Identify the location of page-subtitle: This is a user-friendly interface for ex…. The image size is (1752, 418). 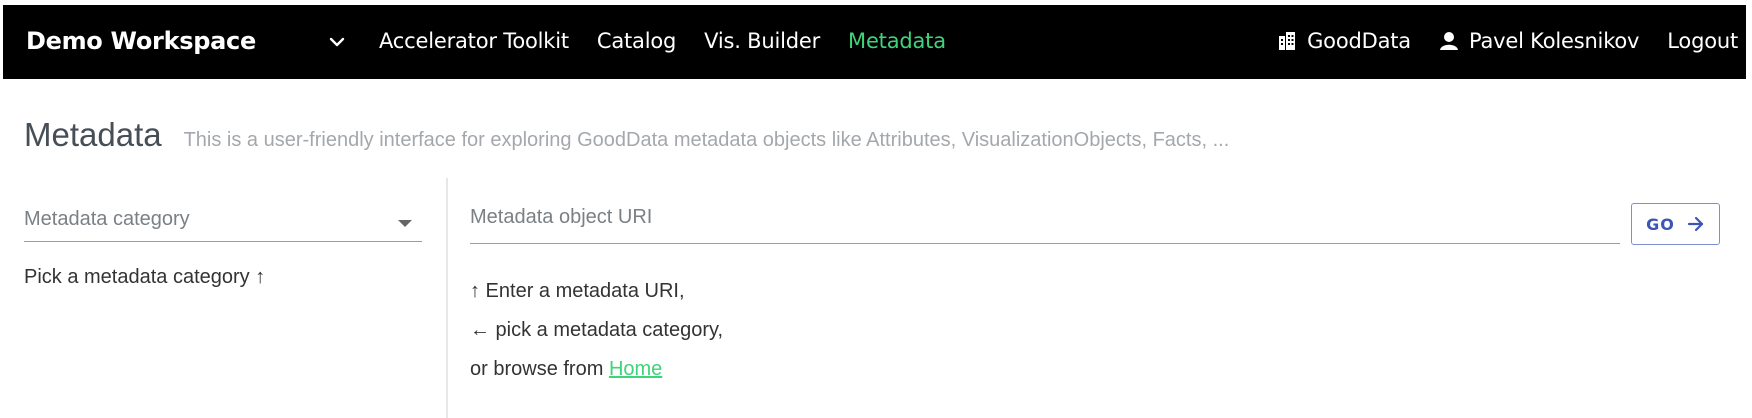
(706, 140).